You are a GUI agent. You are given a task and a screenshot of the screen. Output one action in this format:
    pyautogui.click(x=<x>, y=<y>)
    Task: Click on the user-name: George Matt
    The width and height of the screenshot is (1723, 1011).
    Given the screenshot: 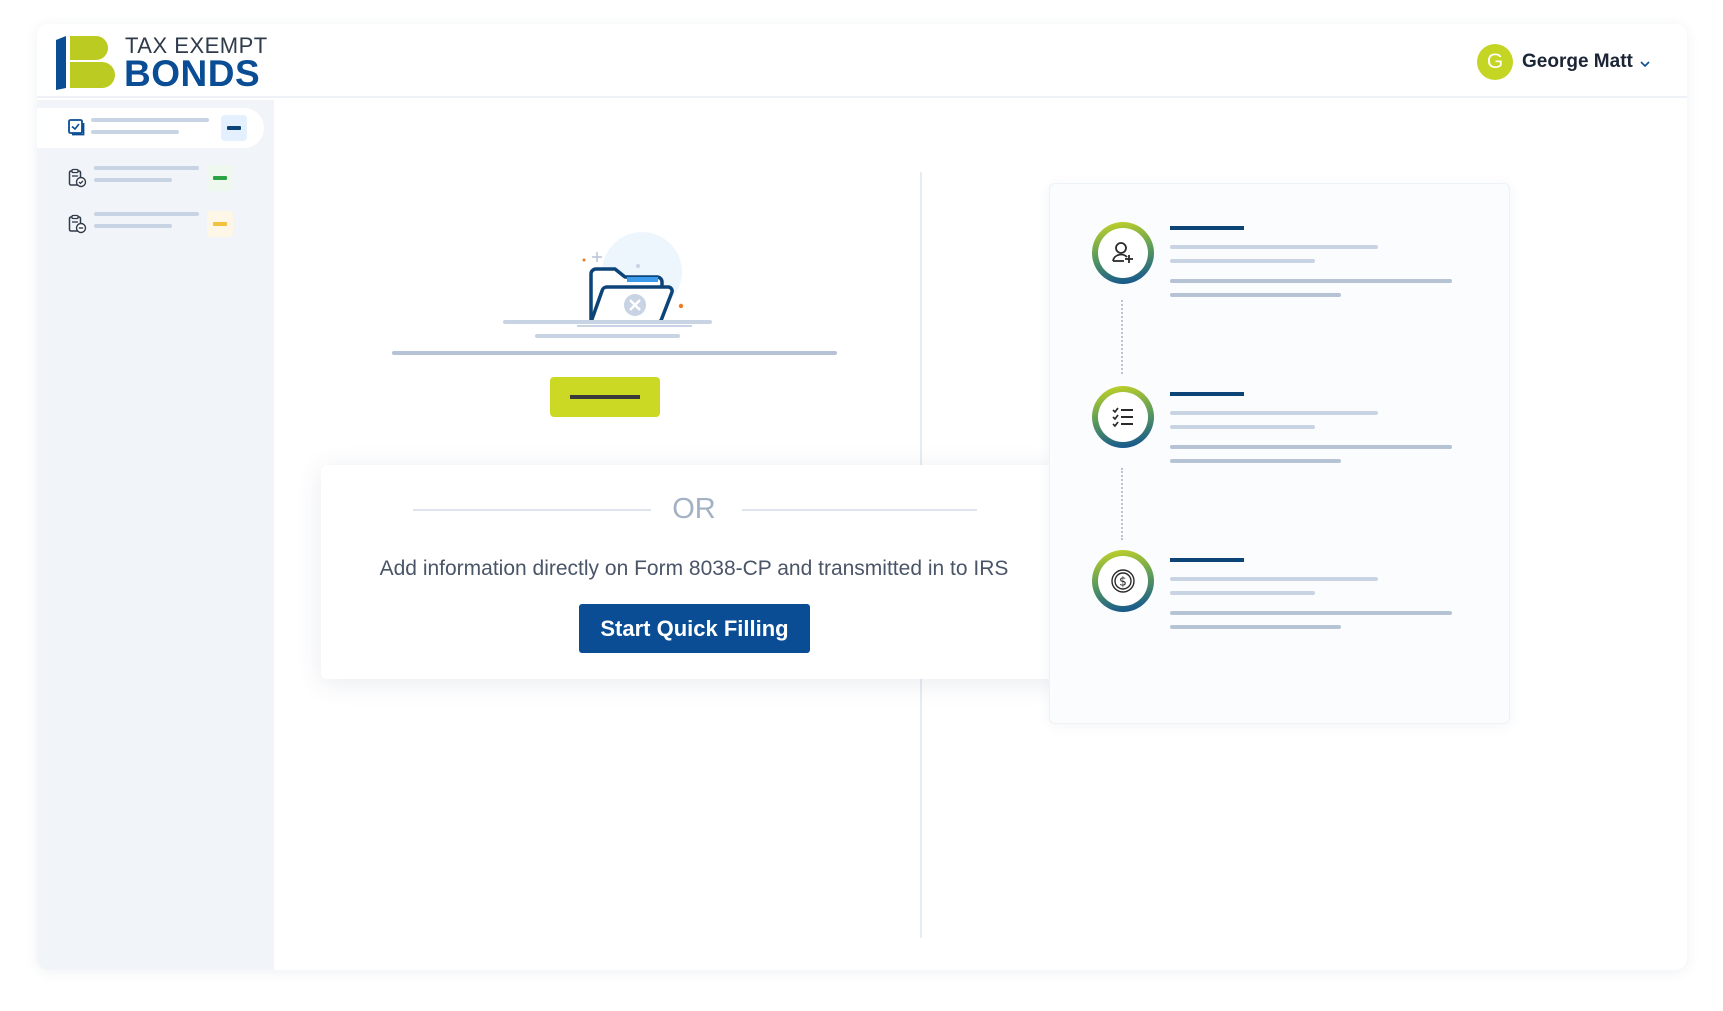 What is the action you would take?
    pyautogui.click(x=1577, y=61)
    